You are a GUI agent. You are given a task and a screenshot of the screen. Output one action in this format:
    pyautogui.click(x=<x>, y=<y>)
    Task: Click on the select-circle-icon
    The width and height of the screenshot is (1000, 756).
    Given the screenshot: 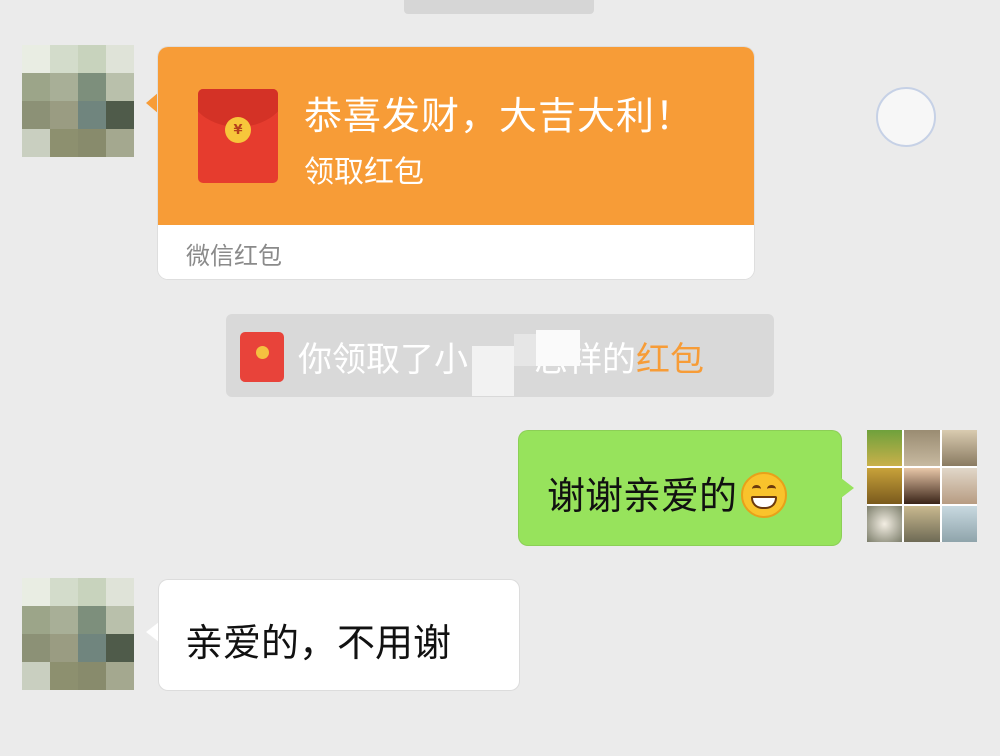 What is the action you would take?
    pyautogui.click(x=906, y=117)
    